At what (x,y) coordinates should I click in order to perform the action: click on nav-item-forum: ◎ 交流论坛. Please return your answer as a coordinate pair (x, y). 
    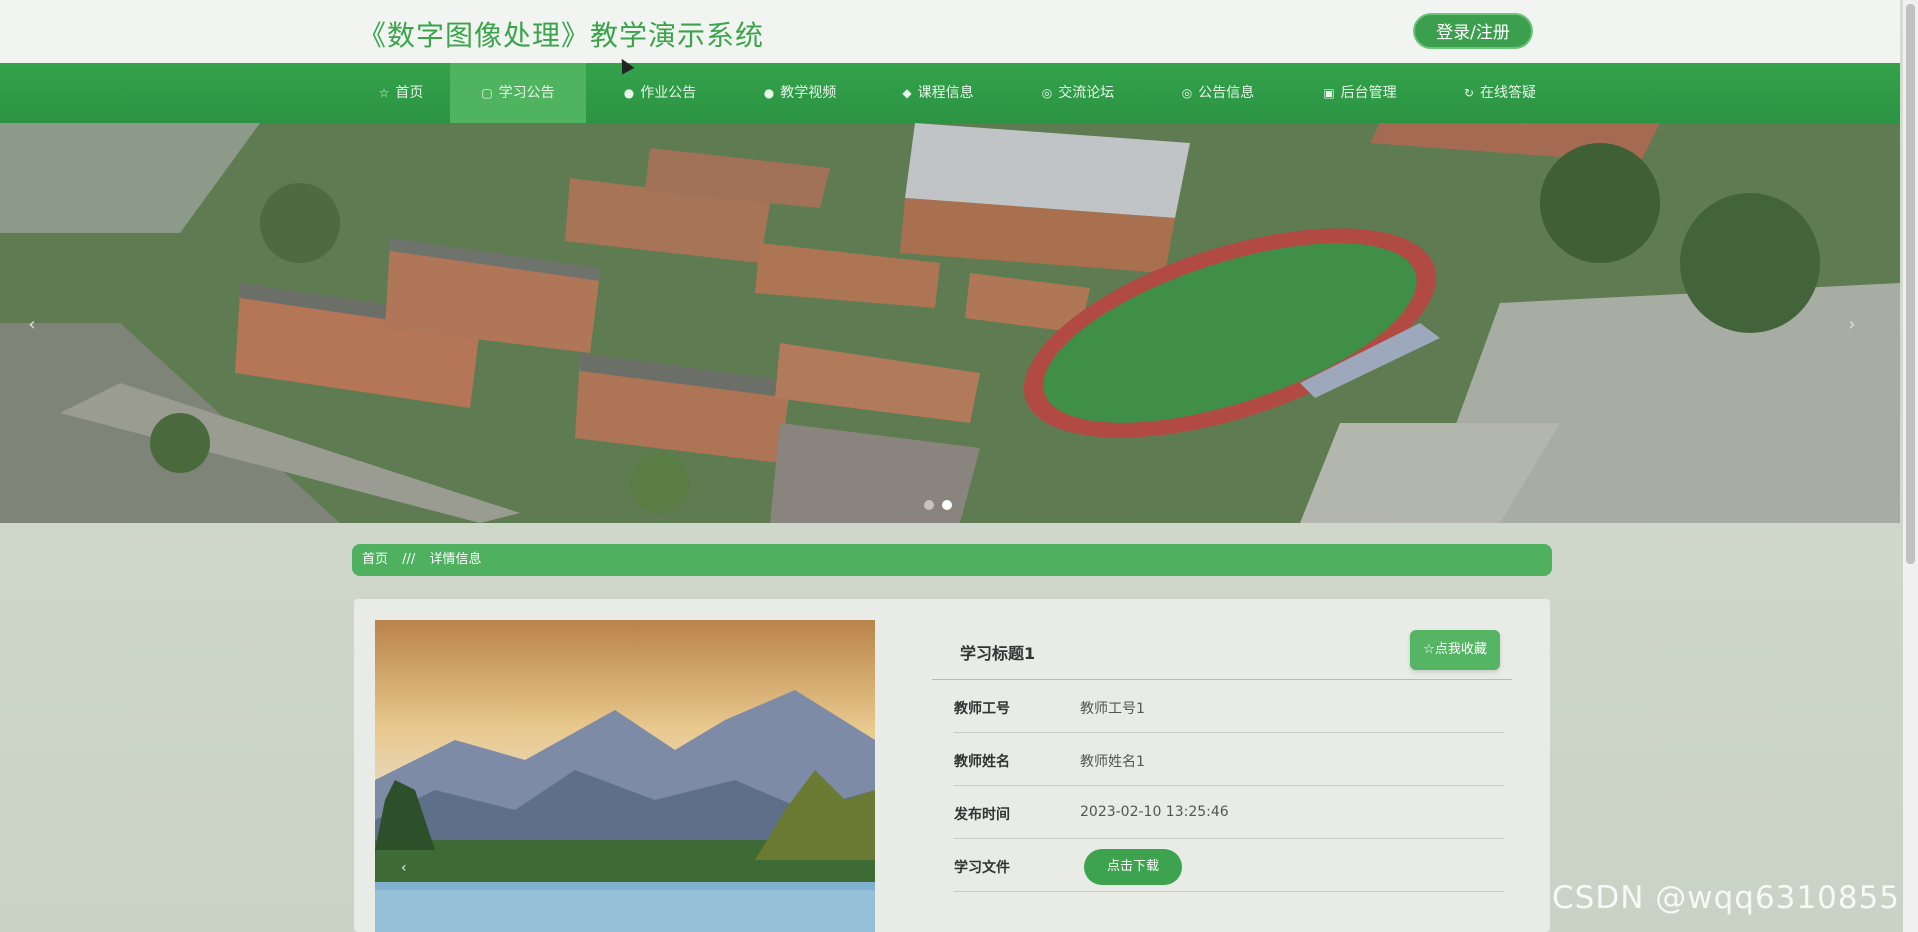
    Looking at the image, I should click on (1078, 93).